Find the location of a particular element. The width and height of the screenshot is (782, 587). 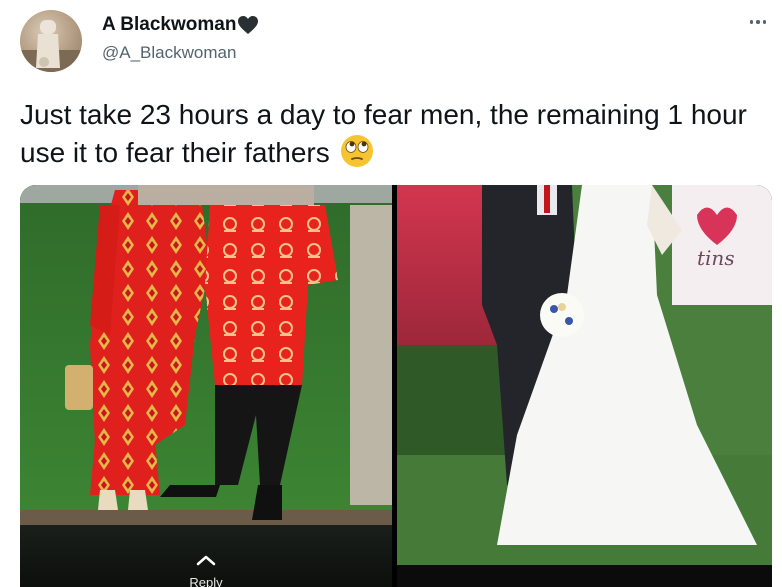

avatar is located at coordinates (51, 41).